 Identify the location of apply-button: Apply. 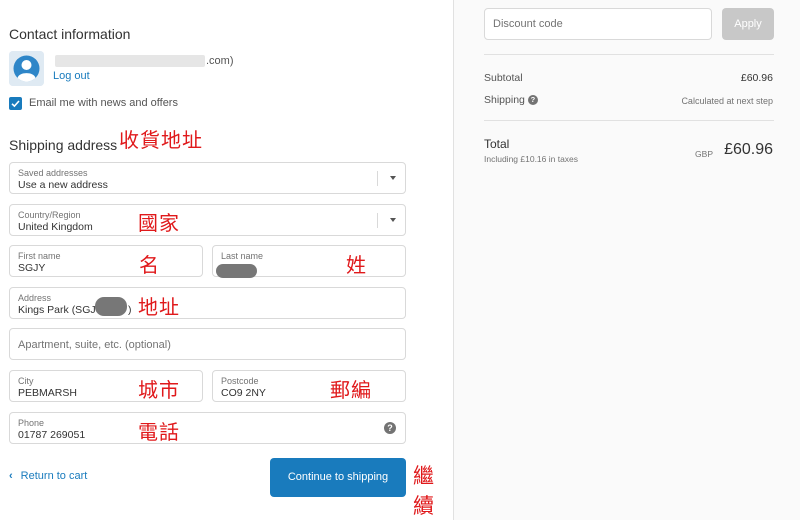
(748, 24).